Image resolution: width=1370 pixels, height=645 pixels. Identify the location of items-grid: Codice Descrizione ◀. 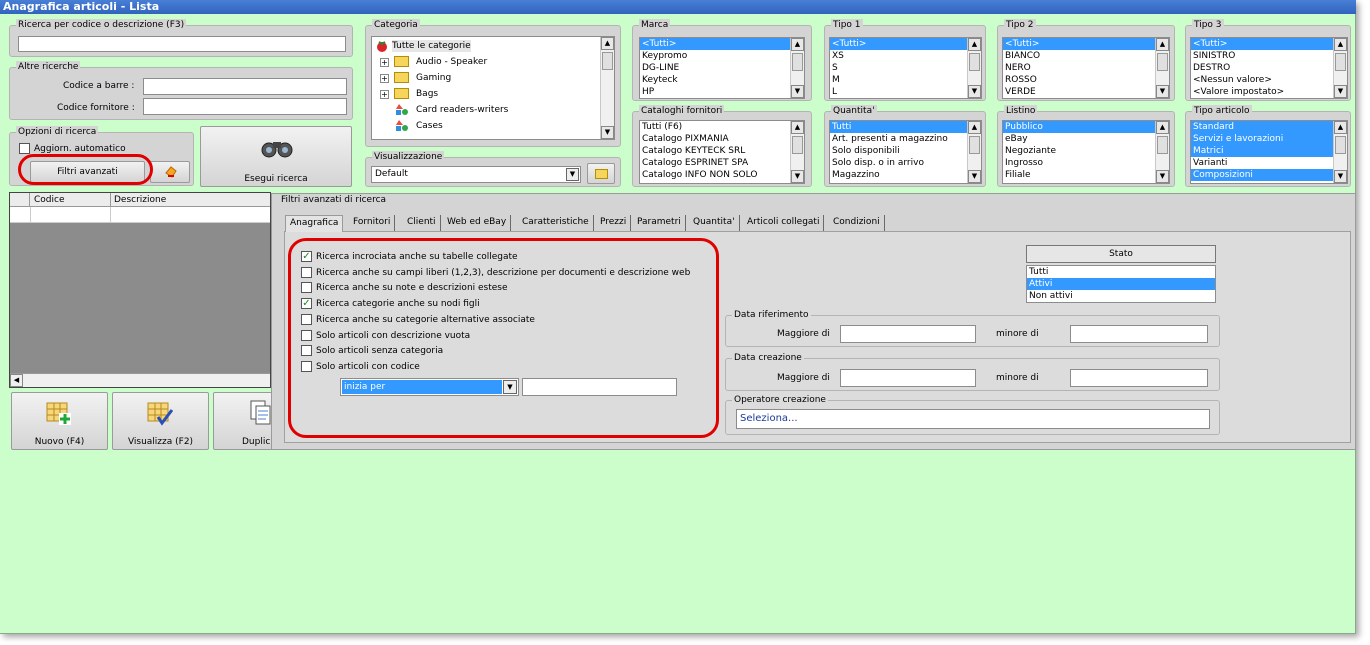
(140, 290).